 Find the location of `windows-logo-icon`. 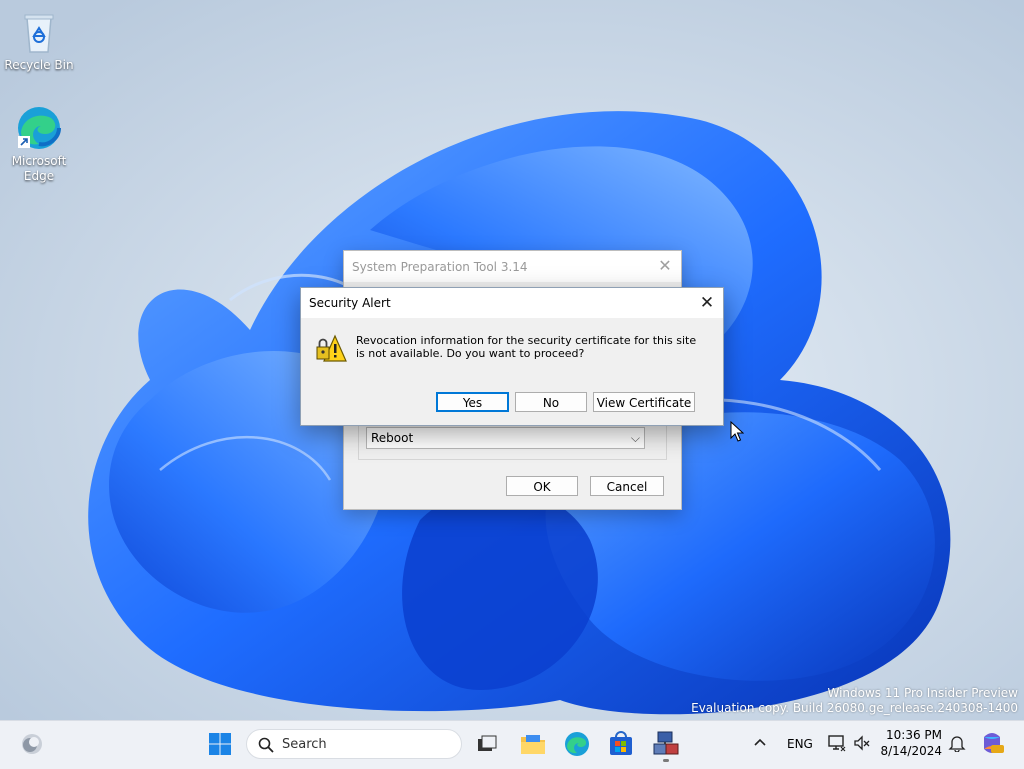

windows-logo-icon is located at coordinates (220, 744).